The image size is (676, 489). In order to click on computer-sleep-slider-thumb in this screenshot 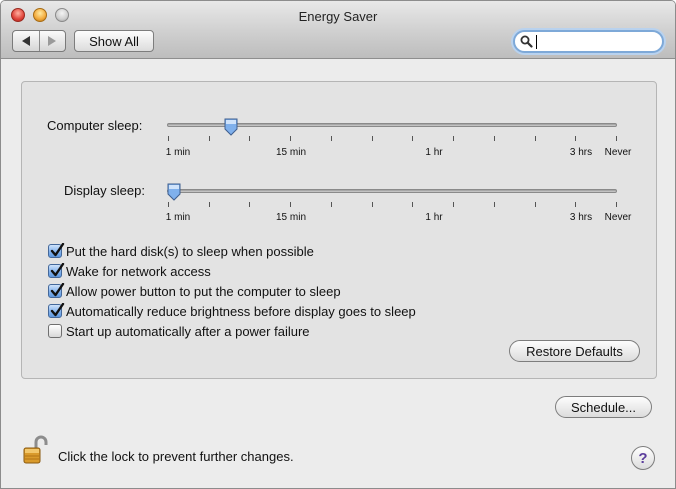, I will do `click(231, 127)`.